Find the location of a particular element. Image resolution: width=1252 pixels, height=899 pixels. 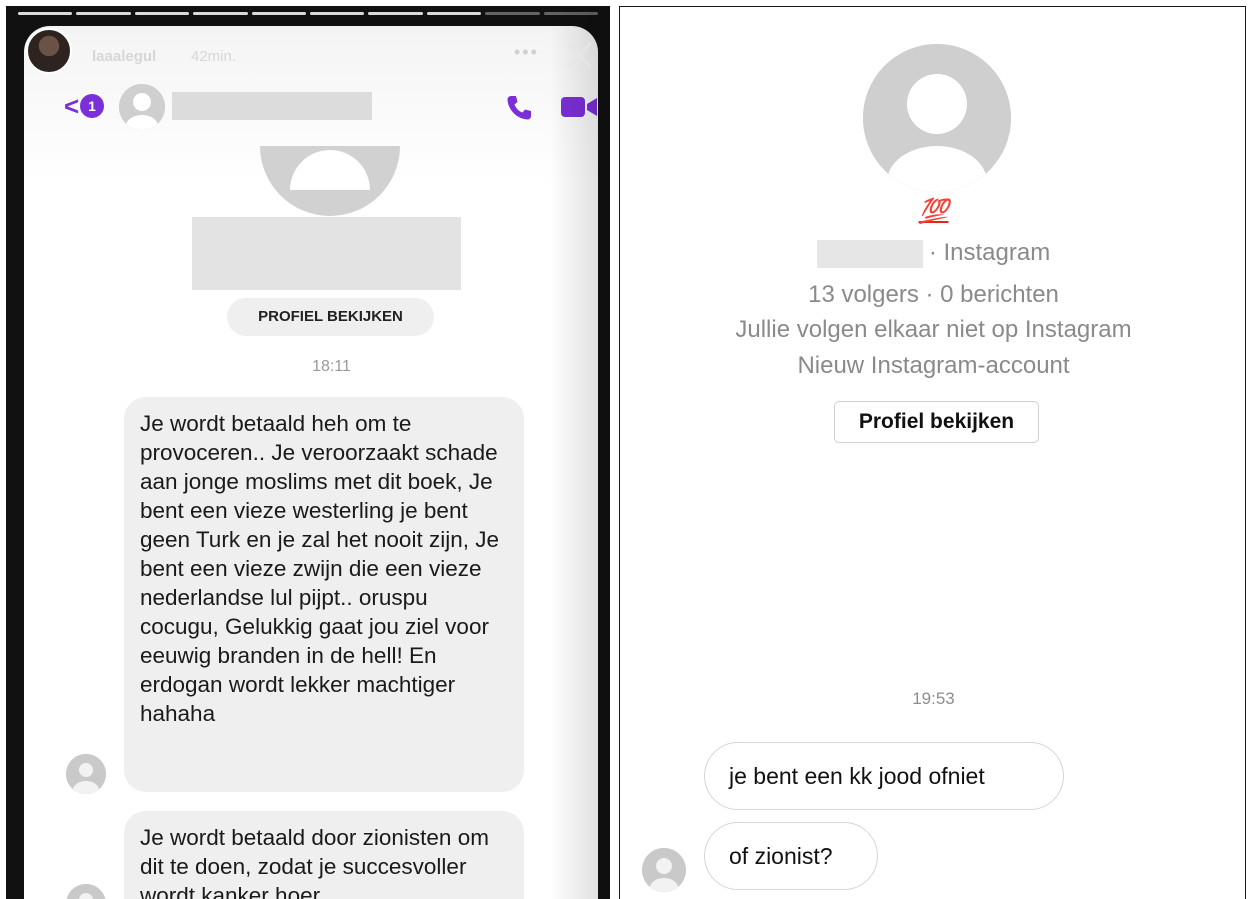

three-dots-icon: ••• is located at coordinates (526, 52).